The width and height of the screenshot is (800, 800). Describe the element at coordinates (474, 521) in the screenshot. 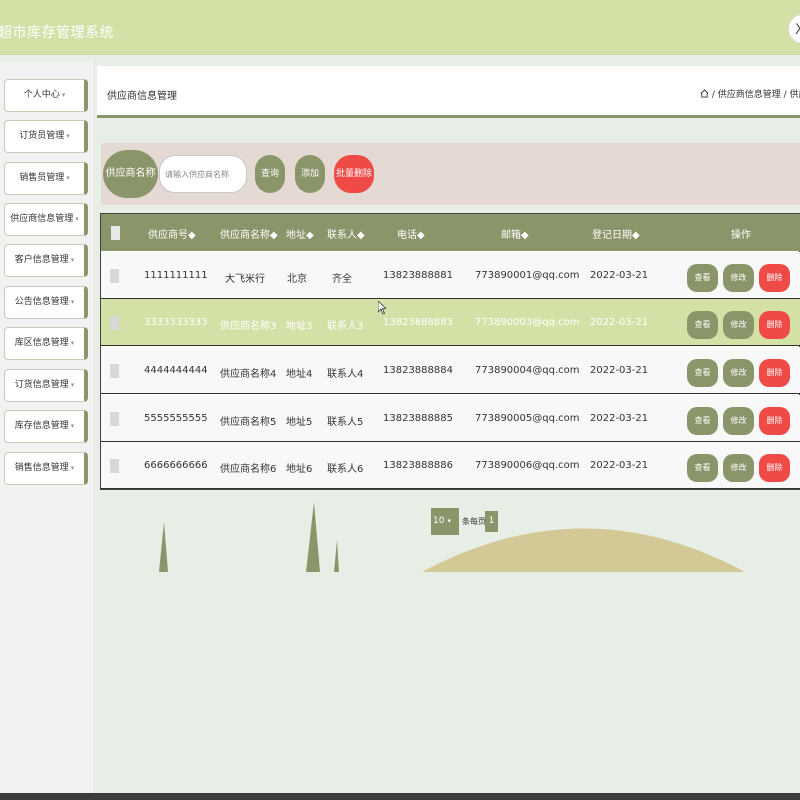

I see `per-page-label: 条每页` at that location.